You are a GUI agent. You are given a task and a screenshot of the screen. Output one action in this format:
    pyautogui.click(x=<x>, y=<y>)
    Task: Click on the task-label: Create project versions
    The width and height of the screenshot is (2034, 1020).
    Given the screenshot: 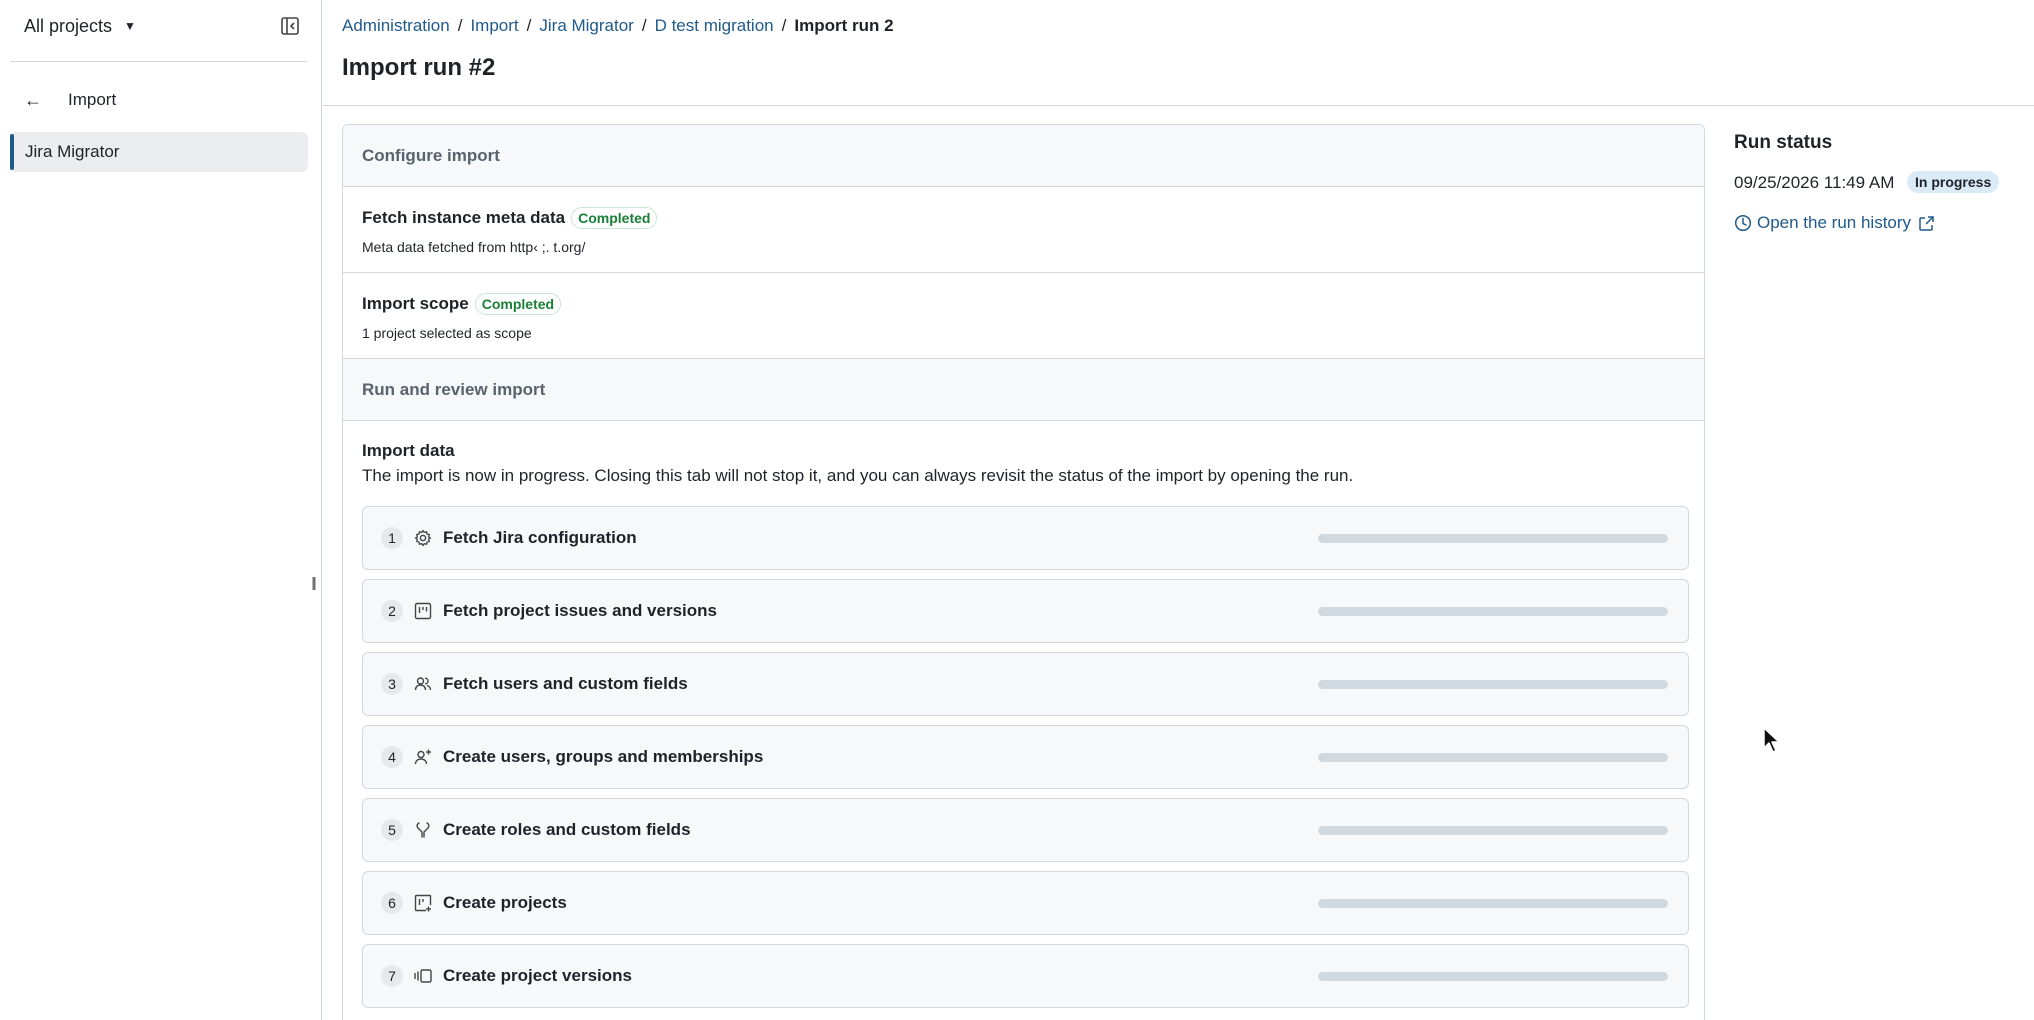 What is the action you would take?
    pyautogui.click(x=537, y=975)
    